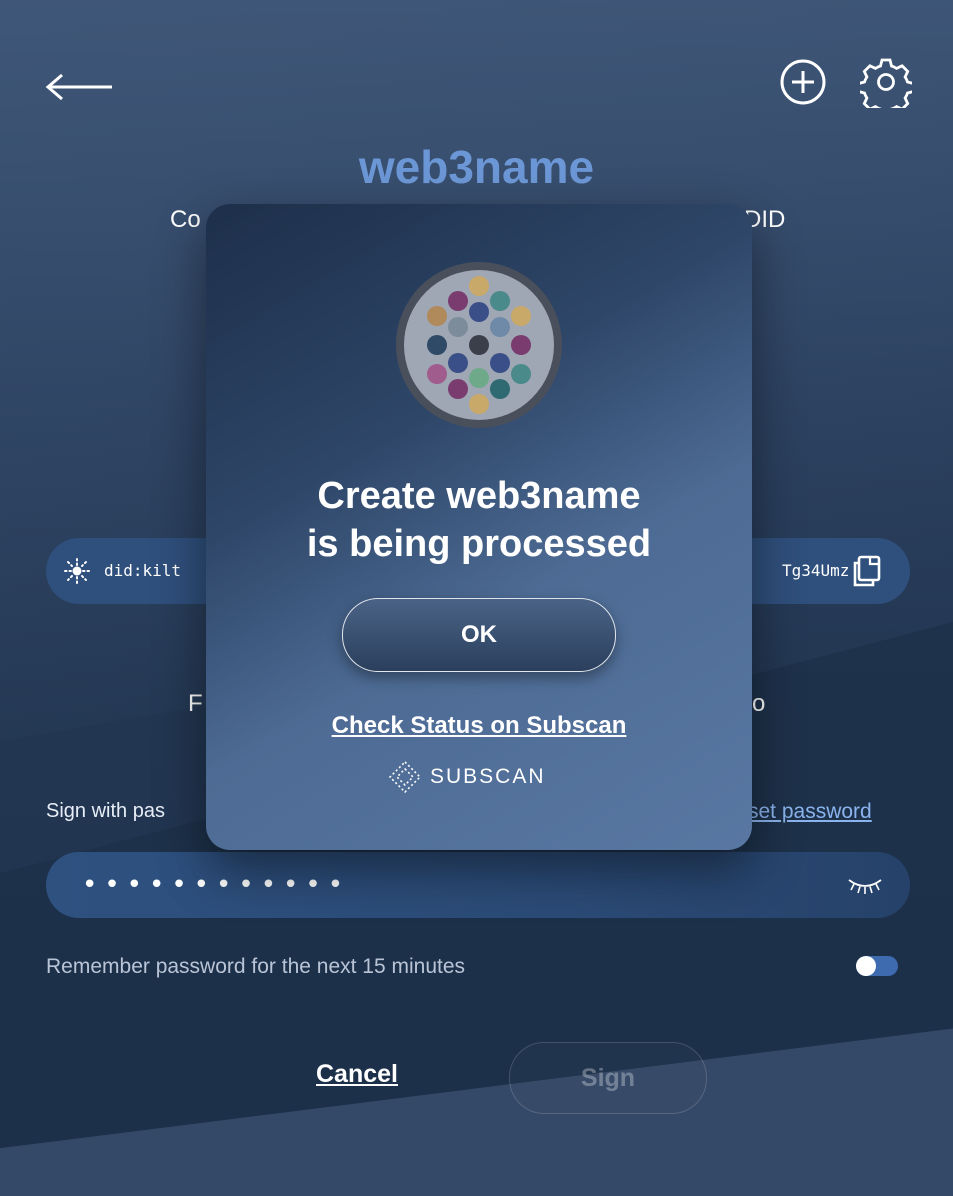 The width and height of the screenshot is (953, 1196). Describe the element at coordinates (816, 570) in the screenshot. I see `did-suffix: Tg34Umz` at that location.